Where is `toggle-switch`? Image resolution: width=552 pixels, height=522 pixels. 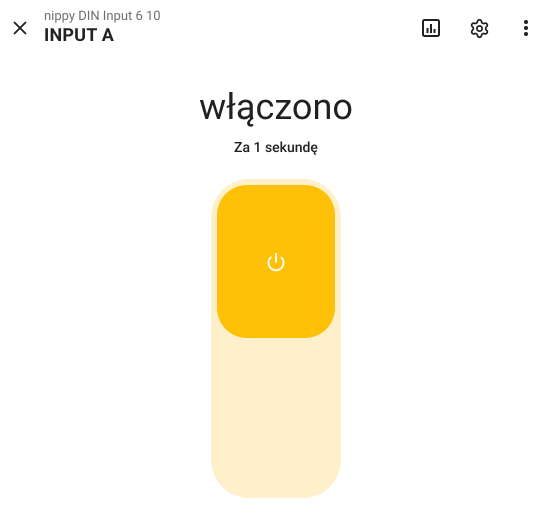 toggle-switch is located at coordinates (276, 338).